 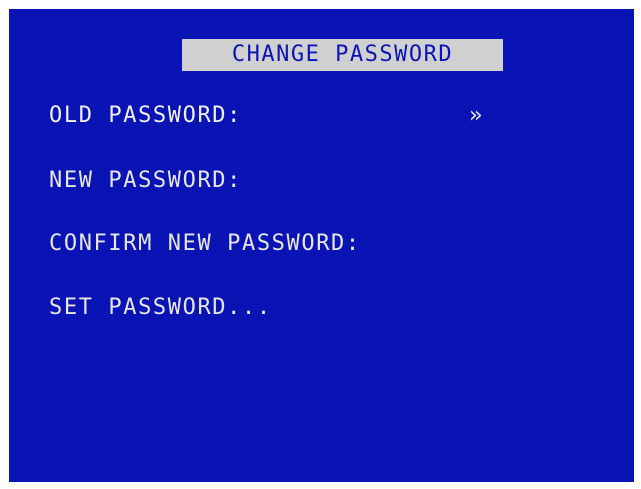 What do you see at coordinates (342, 55) in the screenshot?
I see `page-title: CHANGE PASSWORD` at bounding box center [342, 55].